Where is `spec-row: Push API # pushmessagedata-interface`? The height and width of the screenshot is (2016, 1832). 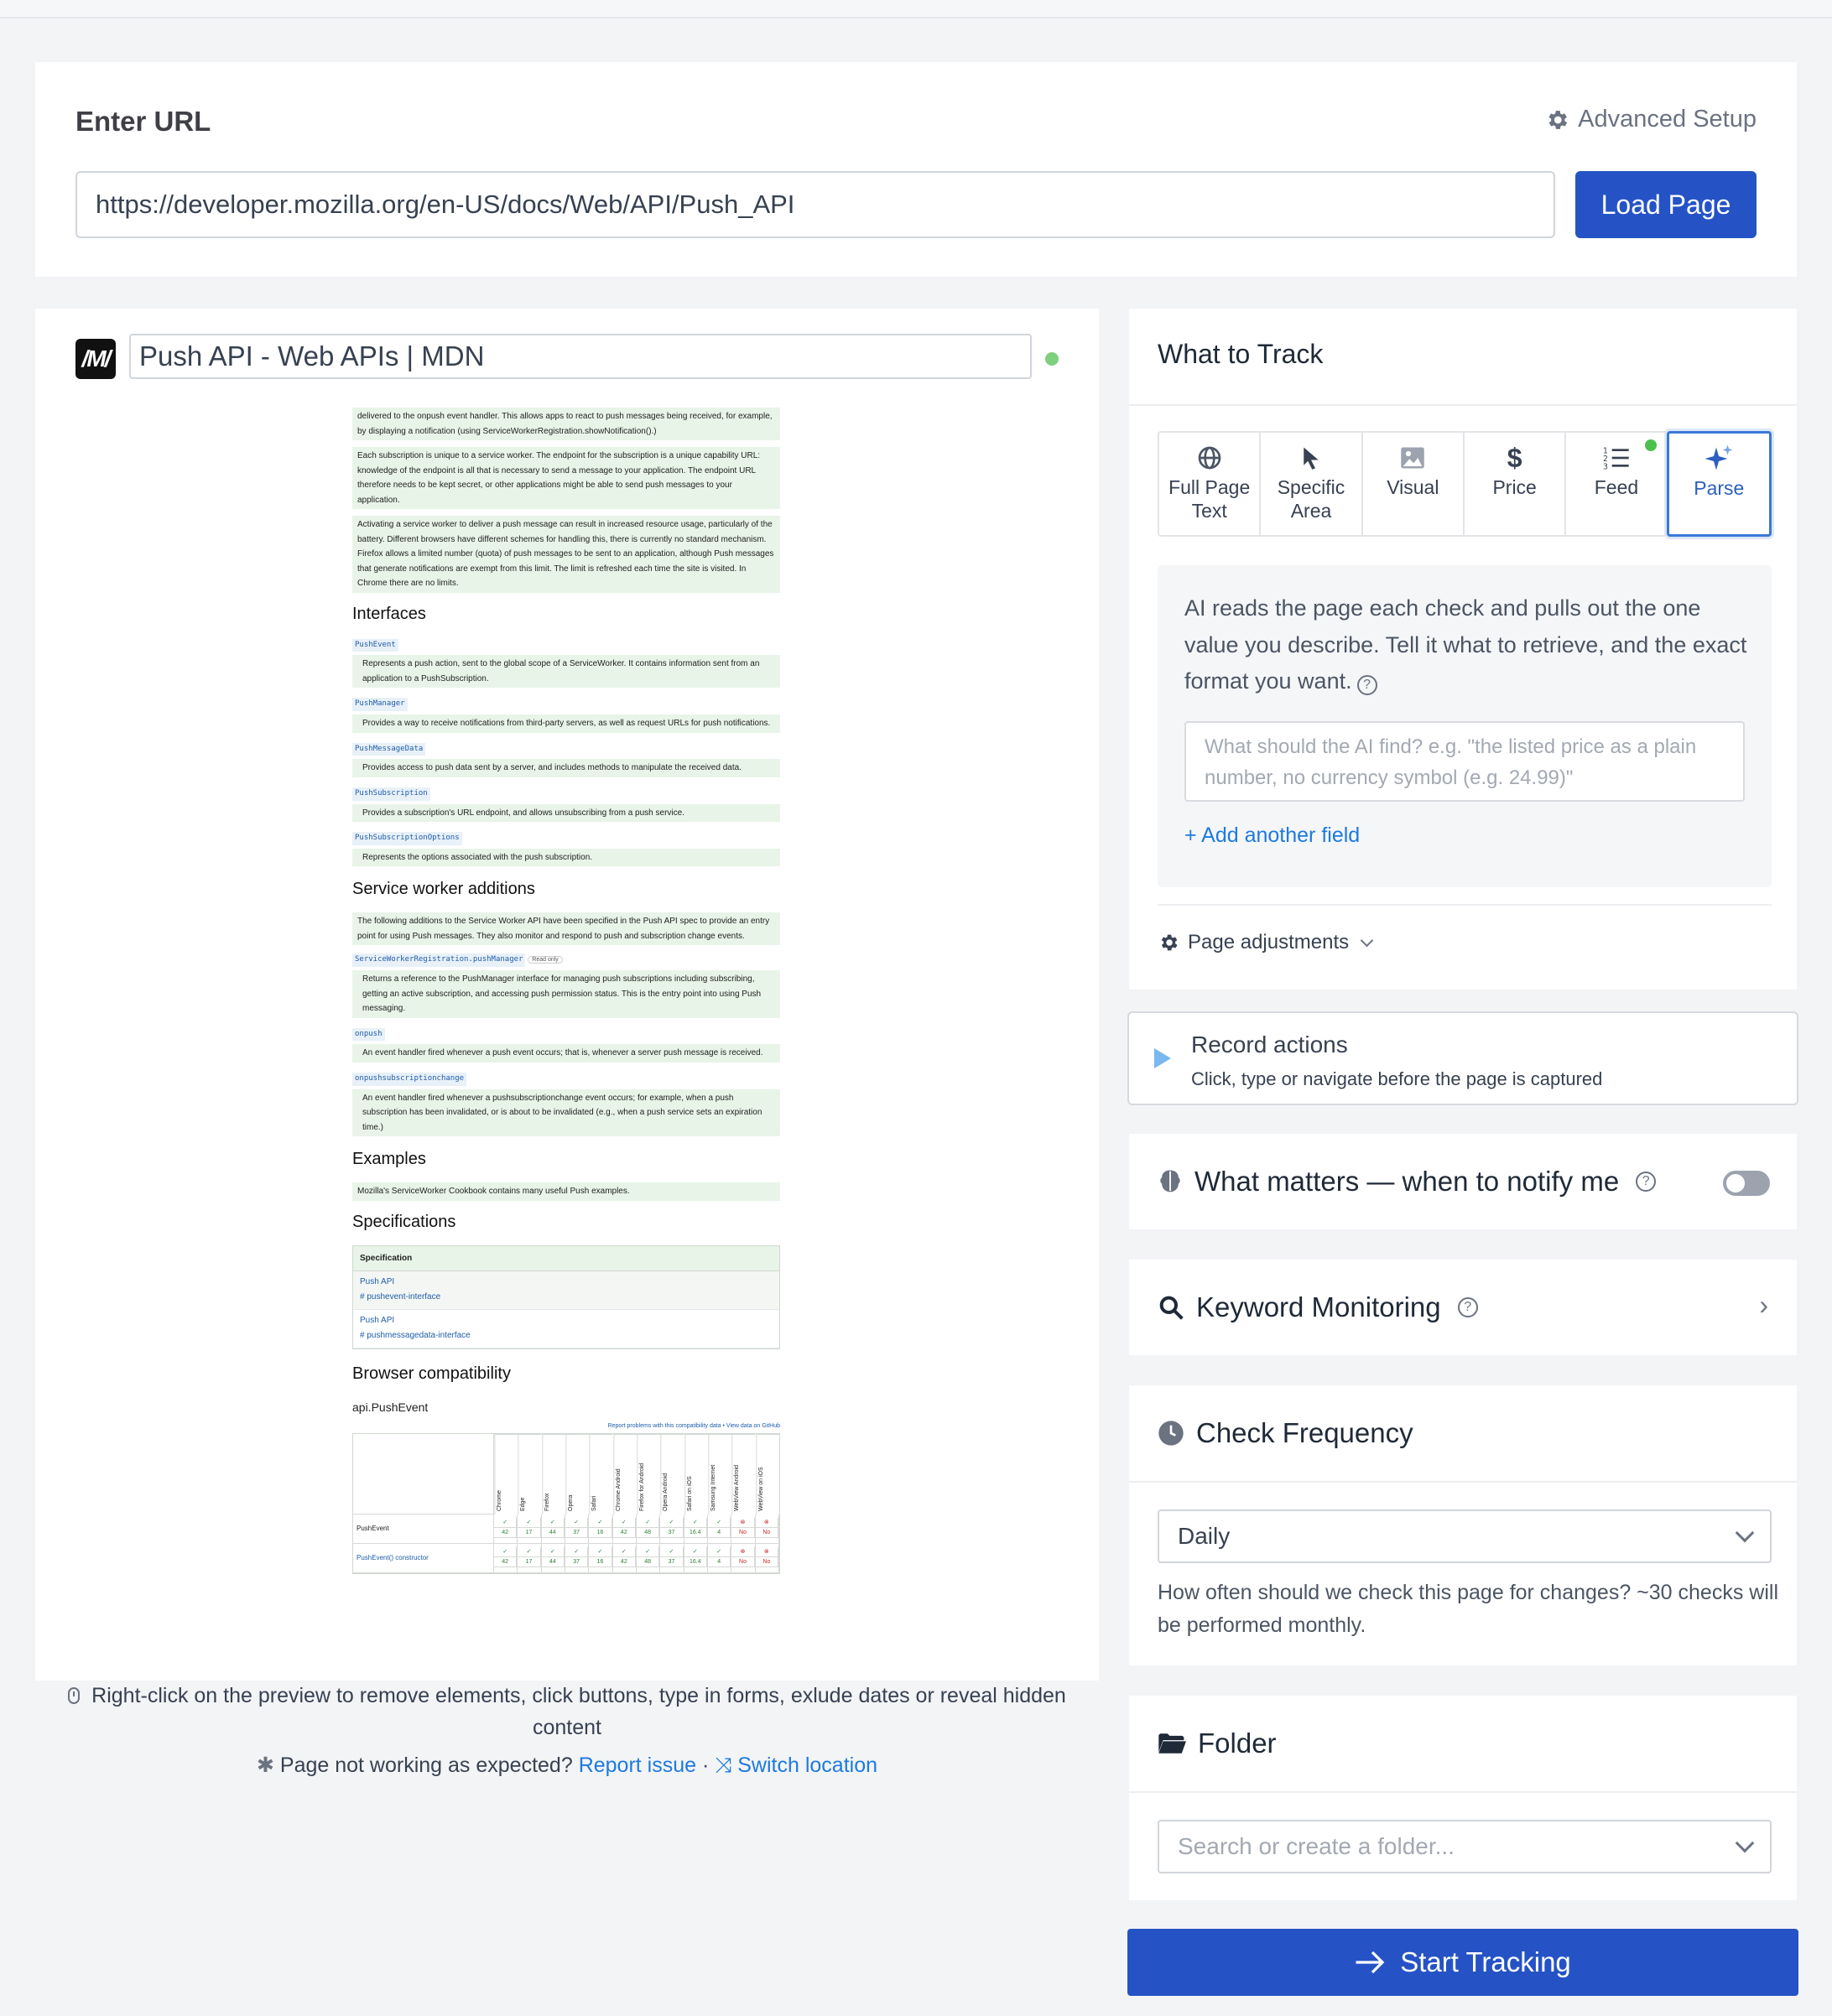 spec-row: Push API # pushmessagedata-interface is located at coordinates (566, 1329).